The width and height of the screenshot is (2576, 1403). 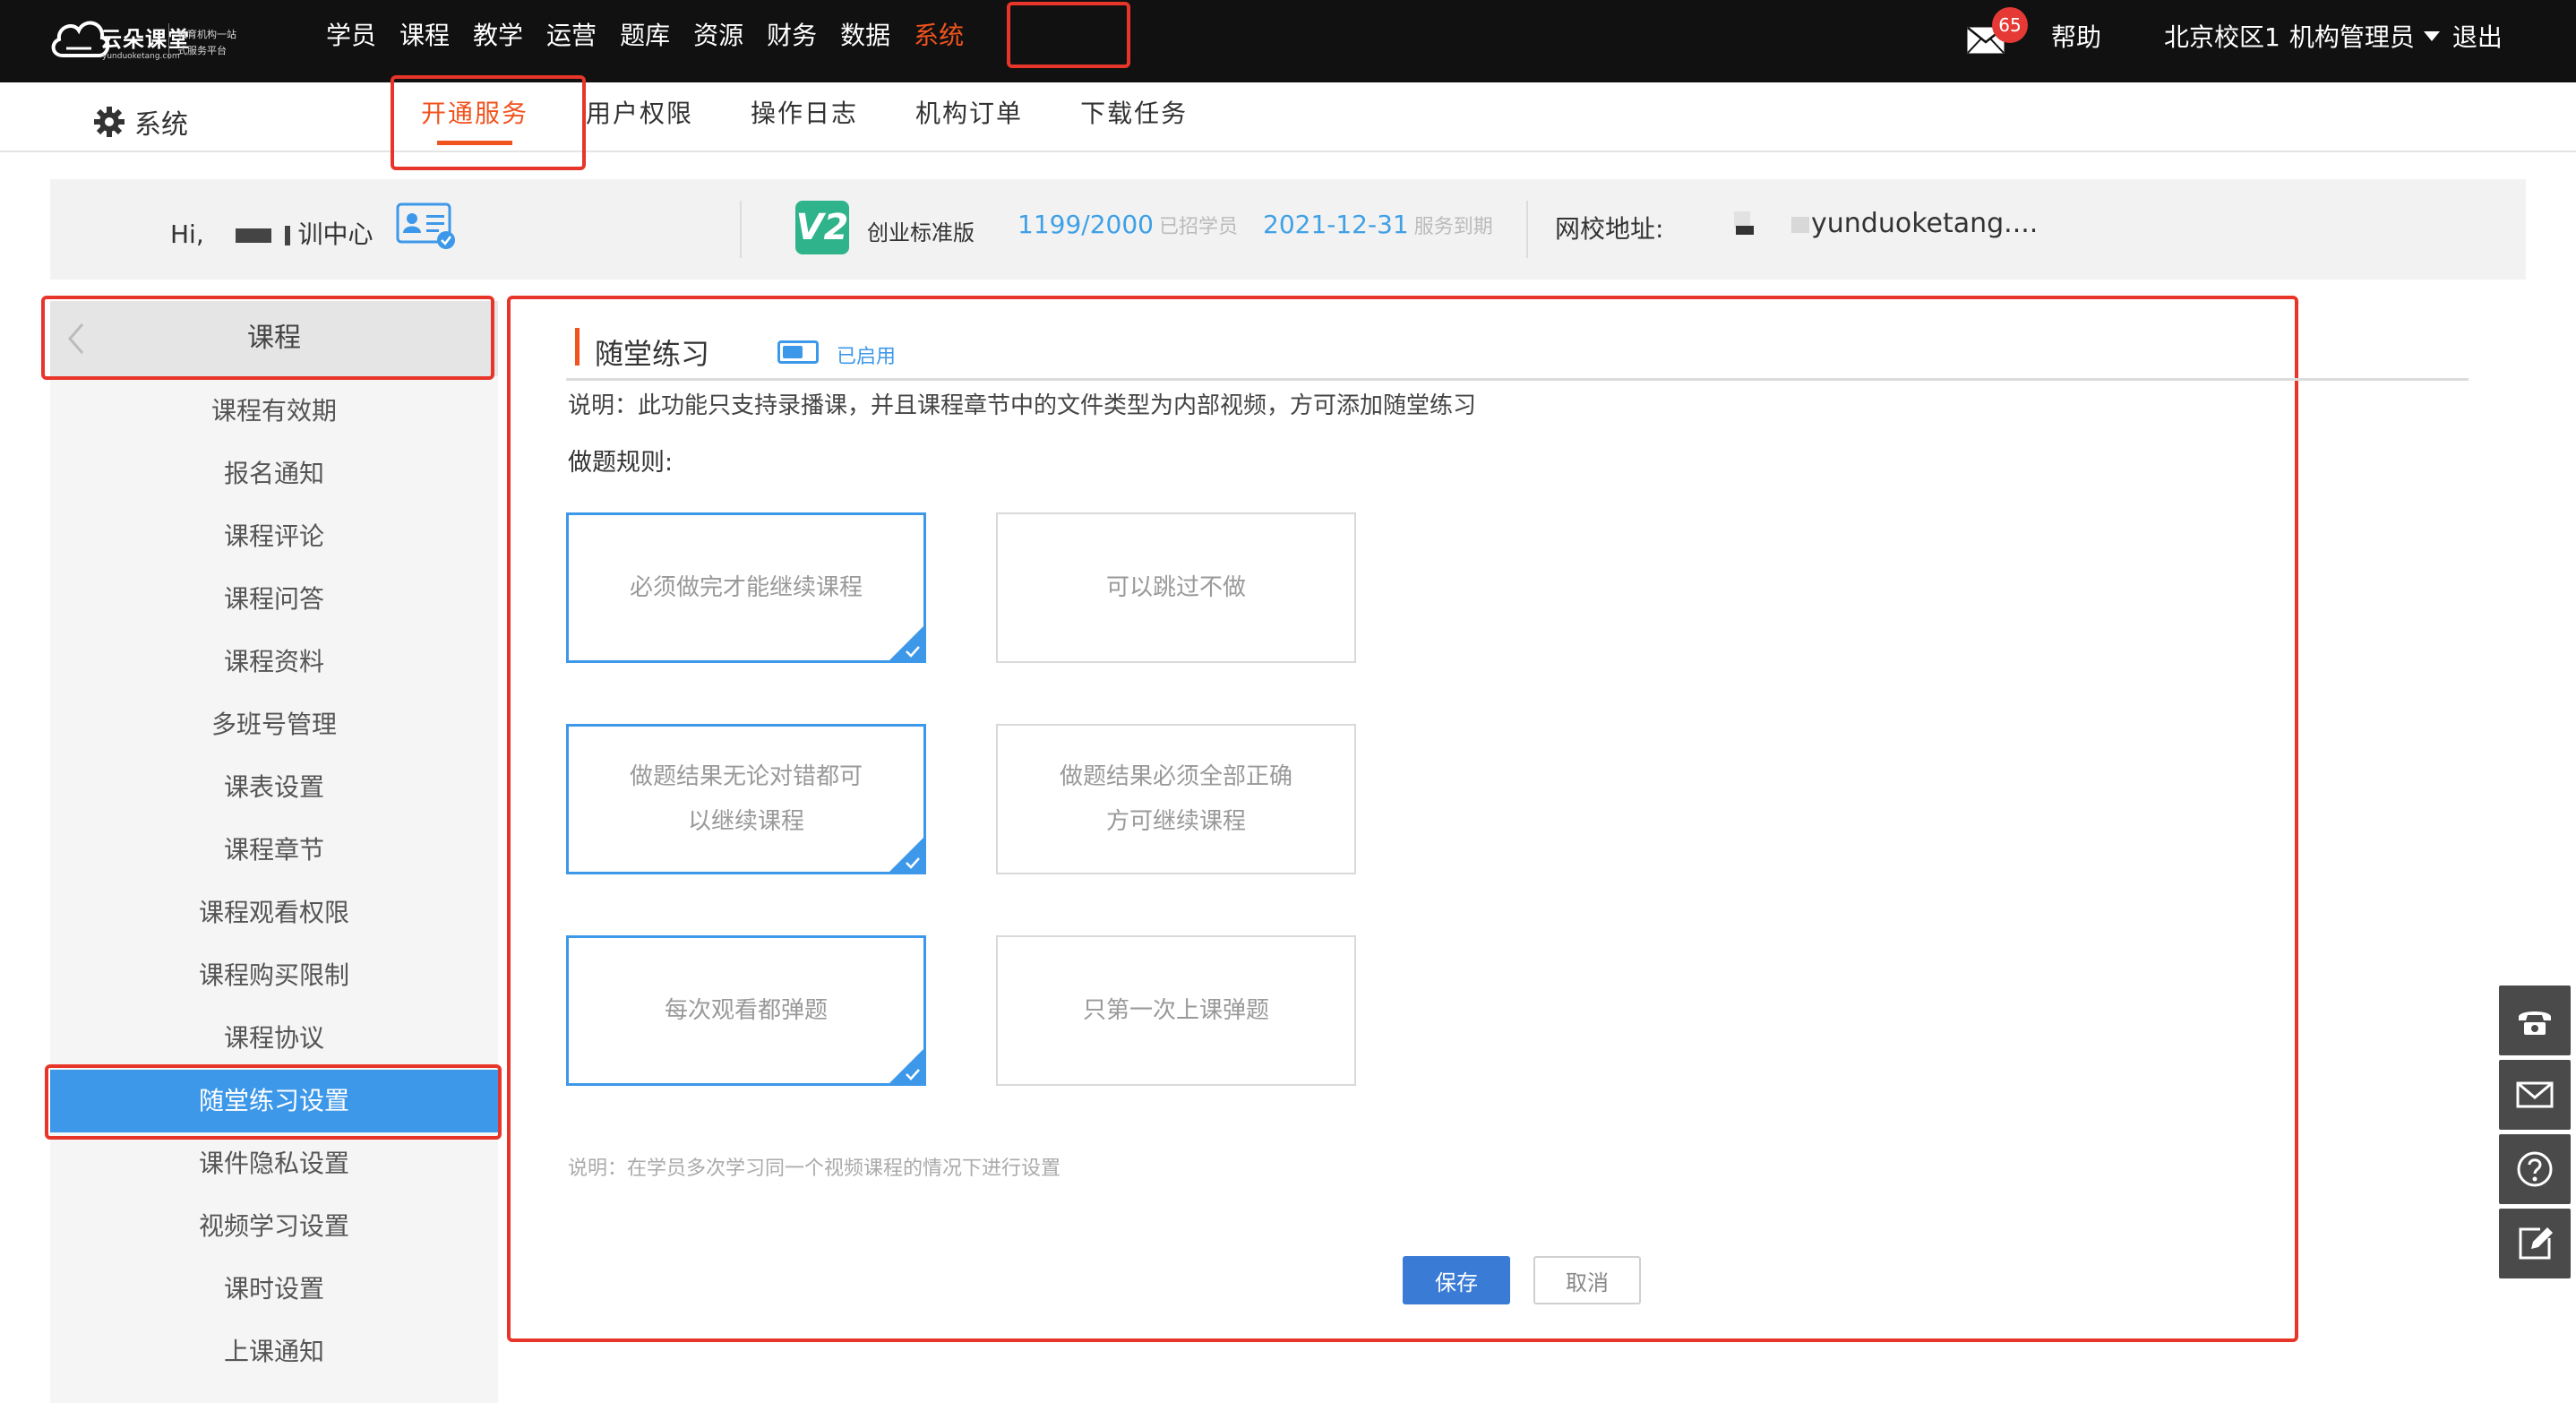 I want to click on edit-icon, so click(x=2536, y=1243).